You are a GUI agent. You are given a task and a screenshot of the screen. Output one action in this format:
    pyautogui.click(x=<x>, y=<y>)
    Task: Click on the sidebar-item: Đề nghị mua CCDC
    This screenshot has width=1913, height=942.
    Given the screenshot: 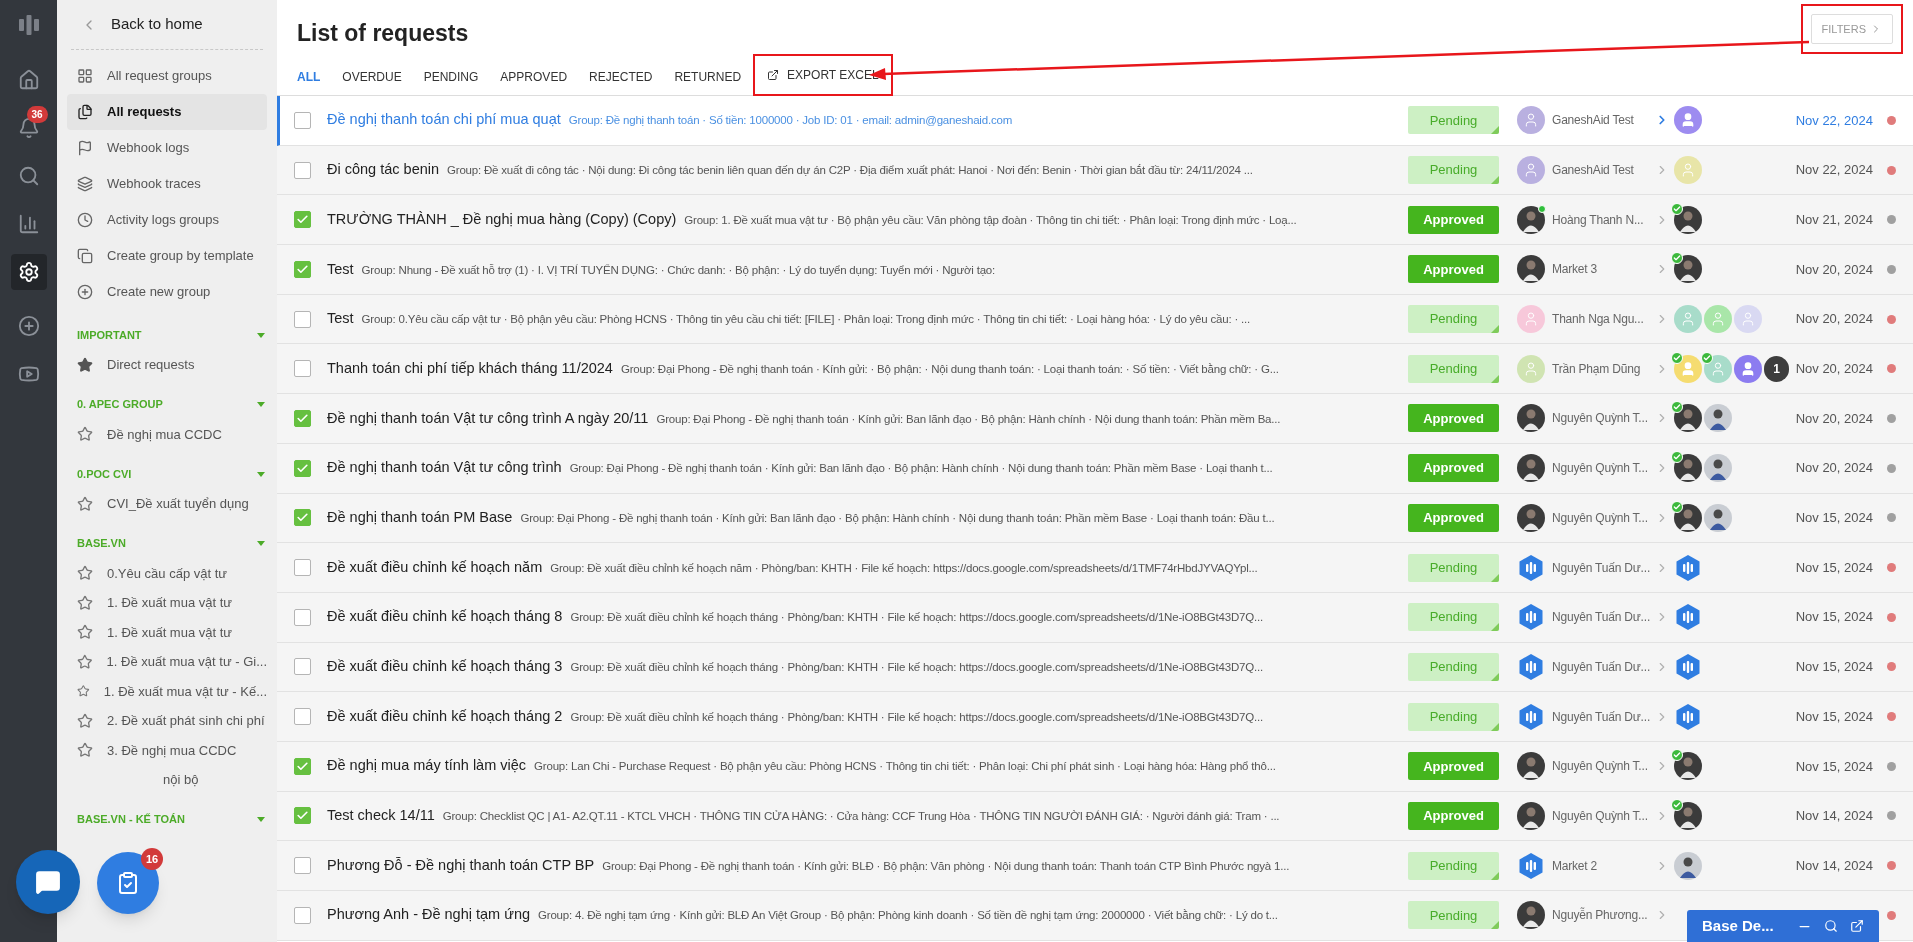 What is the action you would take?
    pyautogui.click(x=167, y=434)
    